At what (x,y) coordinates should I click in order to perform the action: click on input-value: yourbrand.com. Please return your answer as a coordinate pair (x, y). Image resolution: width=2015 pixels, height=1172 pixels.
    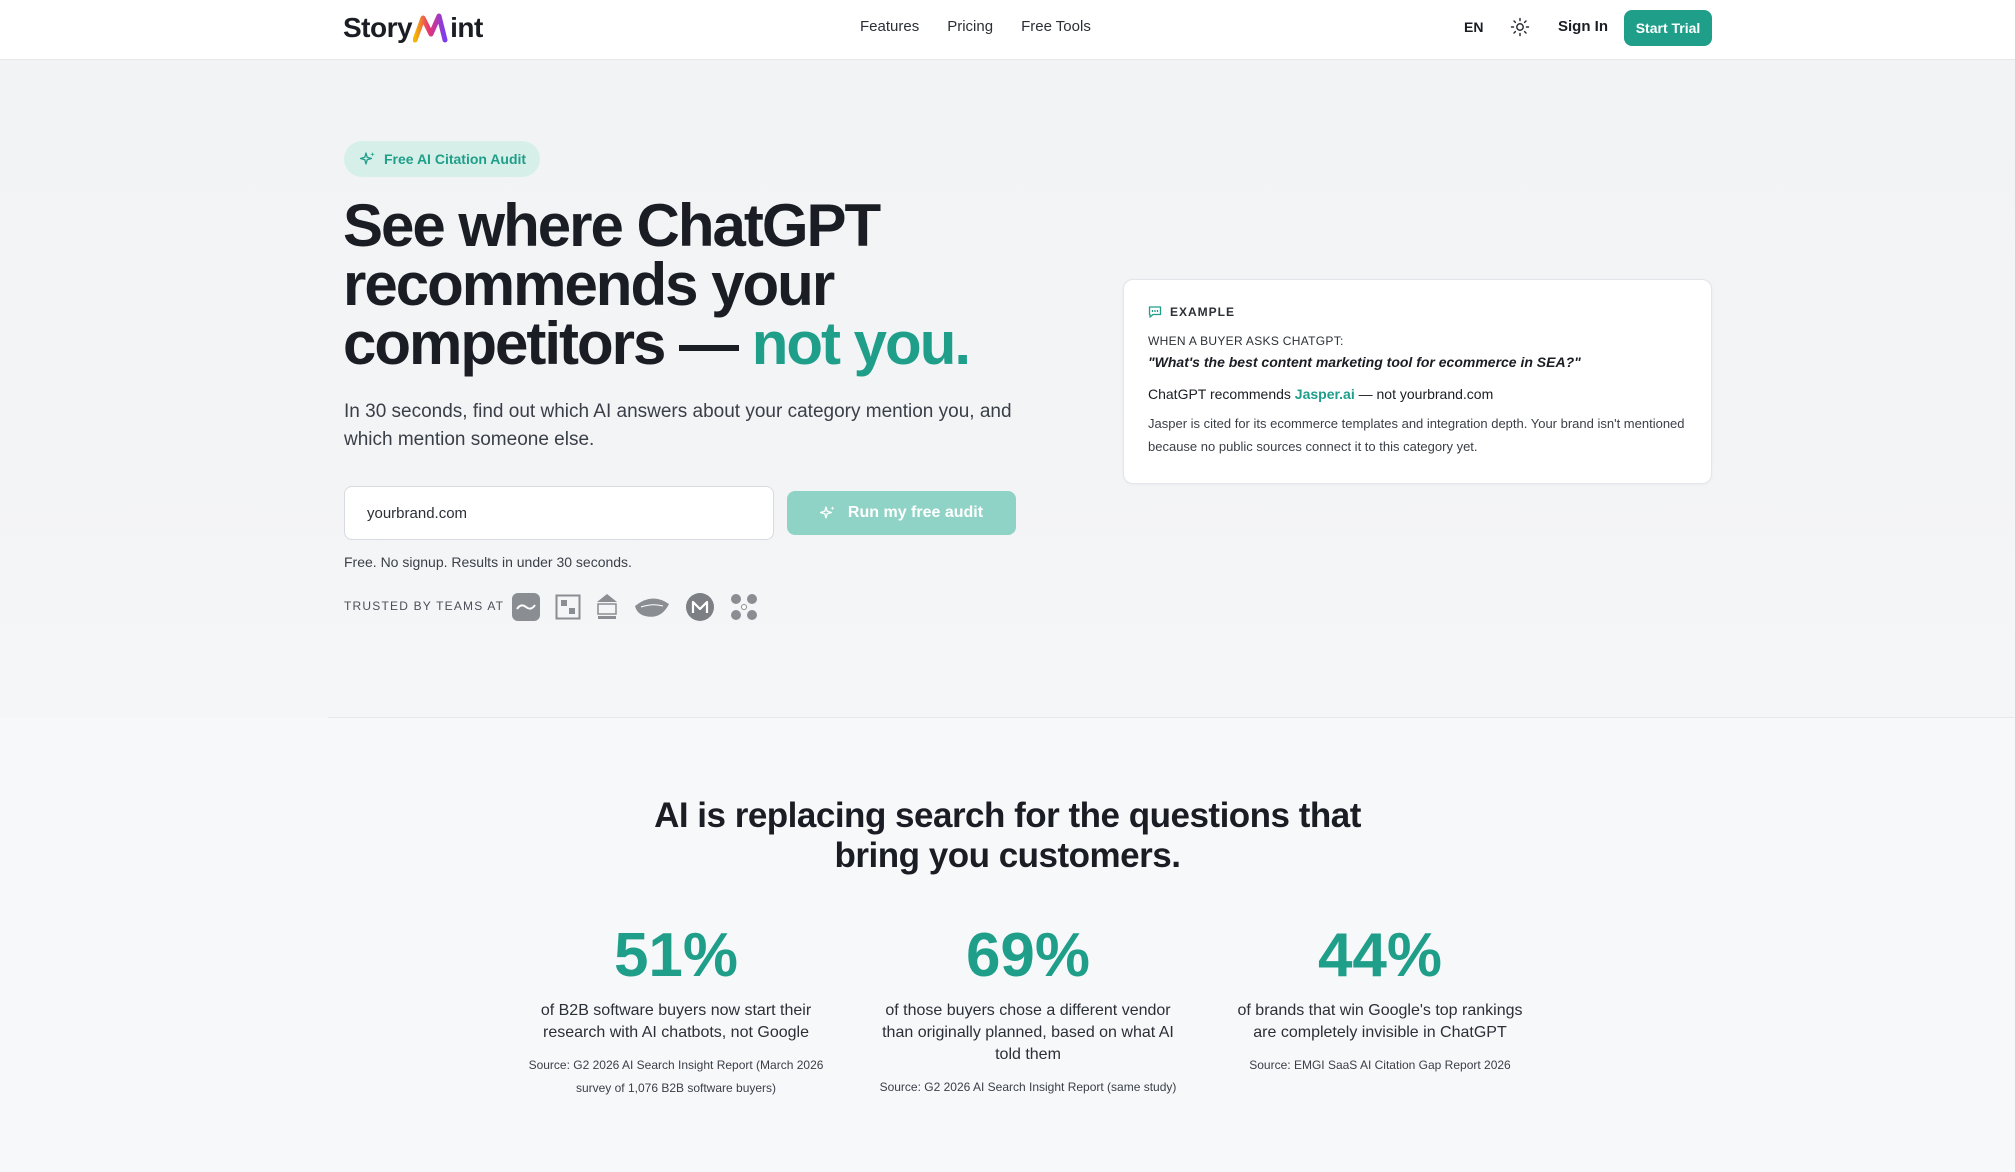
    Looking at the image, I should click on (417, 513).